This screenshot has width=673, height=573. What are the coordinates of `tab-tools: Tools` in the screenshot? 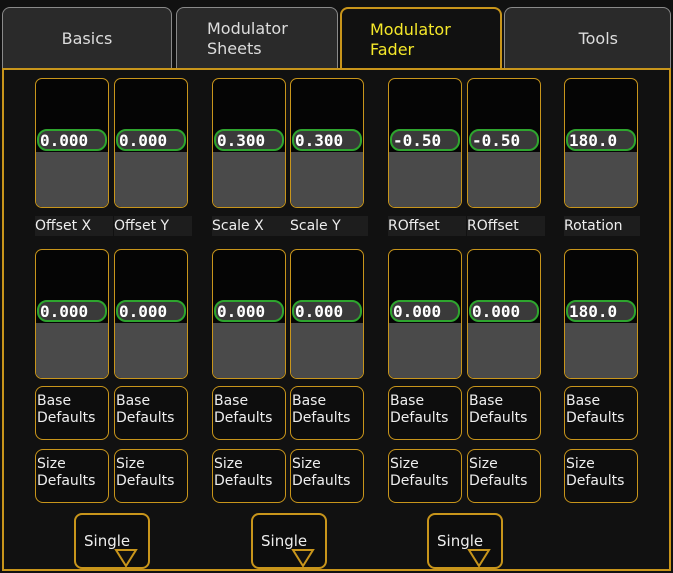 It's located at (587, 38).